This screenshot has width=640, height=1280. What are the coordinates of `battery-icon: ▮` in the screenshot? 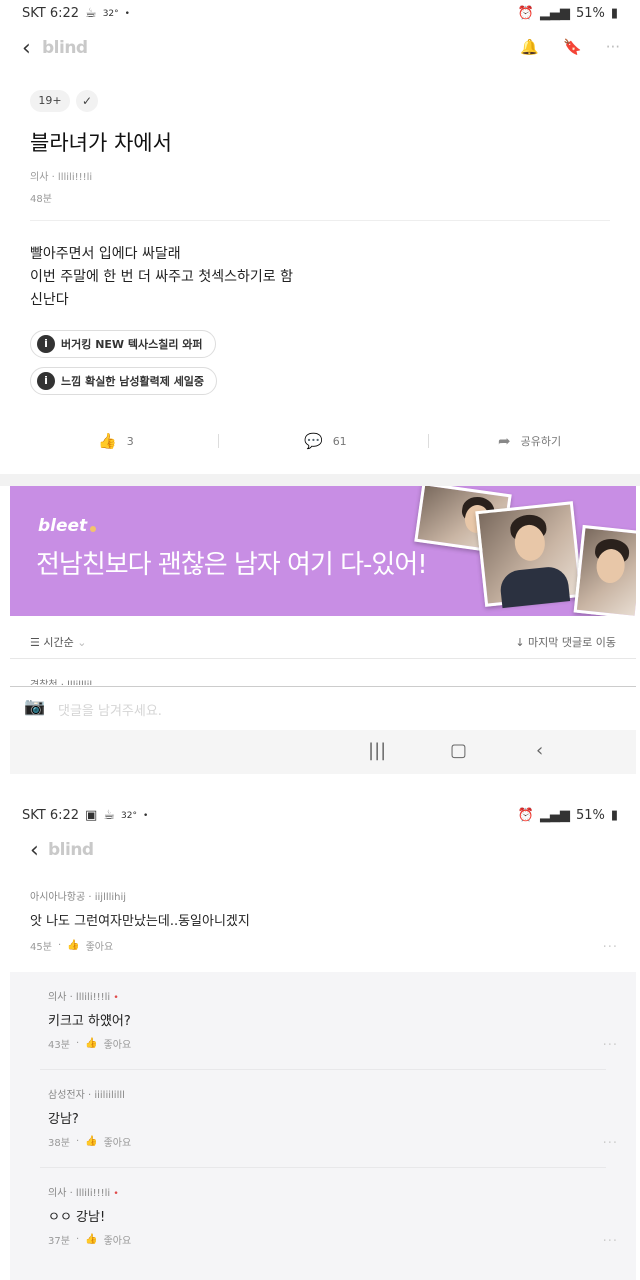 It's located at (614, 13).